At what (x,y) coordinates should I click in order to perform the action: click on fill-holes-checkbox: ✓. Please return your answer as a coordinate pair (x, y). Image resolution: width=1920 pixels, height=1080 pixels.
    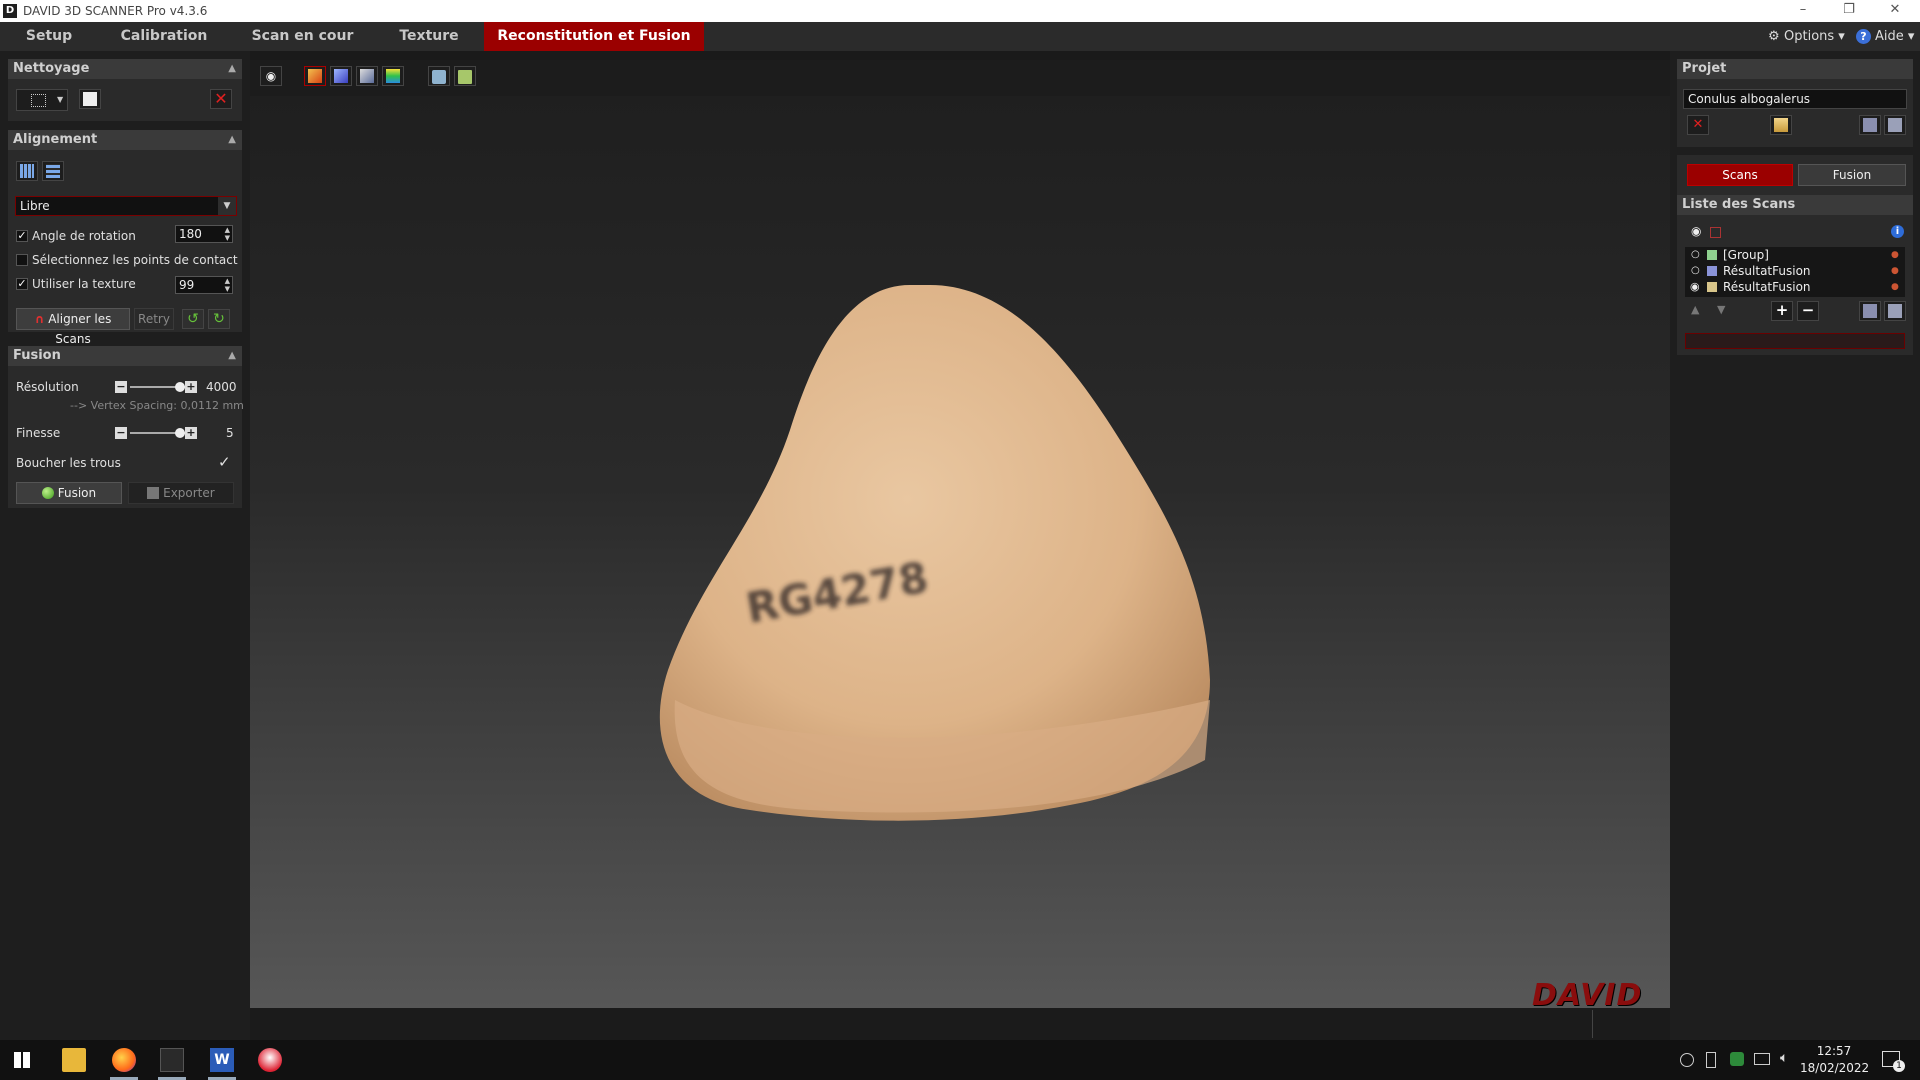
    Looking at the image, I should click on (224, 462).